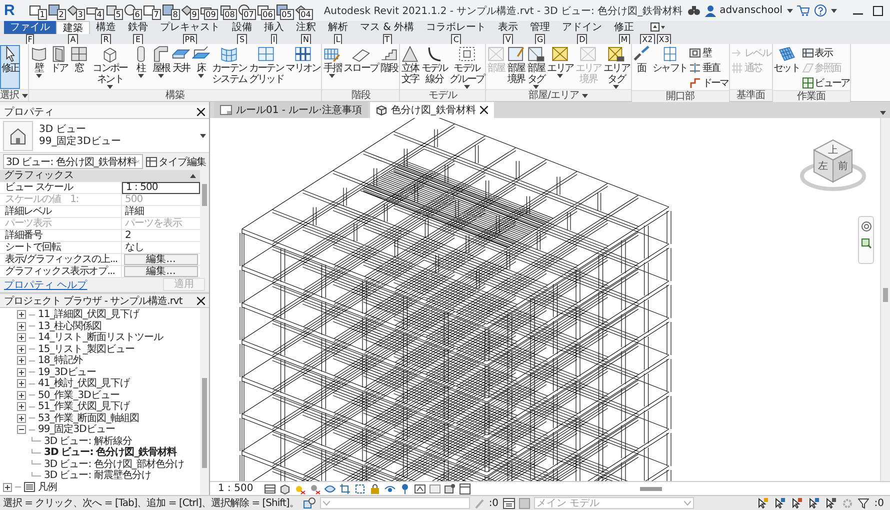 This screenshot has width=890, height=510. What do you see at coordinates (187, 10) in the screenshot?
I see `toolbar-button: 9` at bounding box center [187, 10].